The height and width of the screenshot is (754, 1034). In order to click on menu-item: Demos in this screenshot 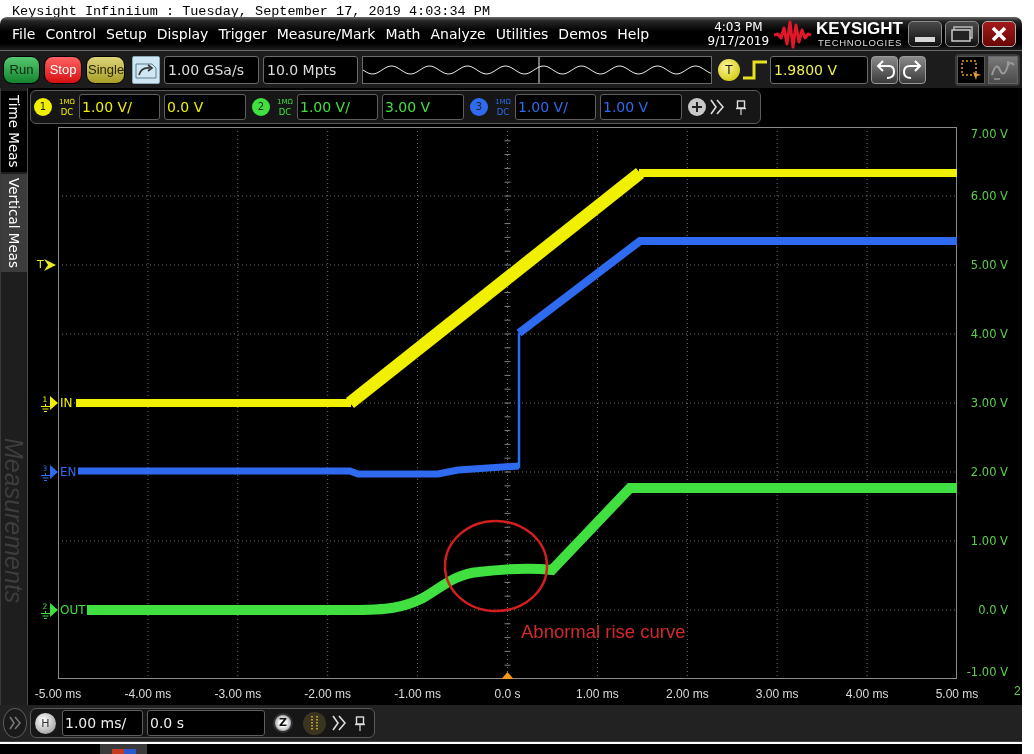, I will do `click(583, 33)`.